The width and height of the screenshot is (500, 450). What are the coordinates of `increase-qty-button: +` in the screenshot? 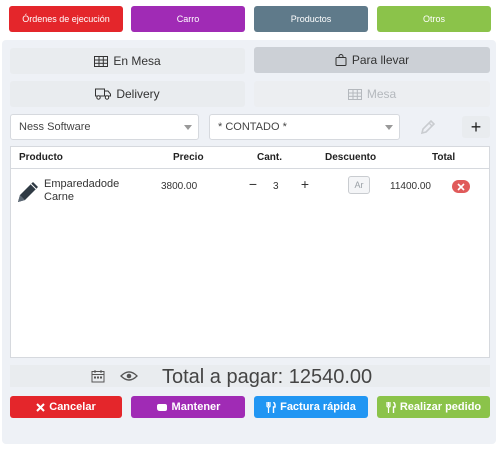 It's located at (305, 185).